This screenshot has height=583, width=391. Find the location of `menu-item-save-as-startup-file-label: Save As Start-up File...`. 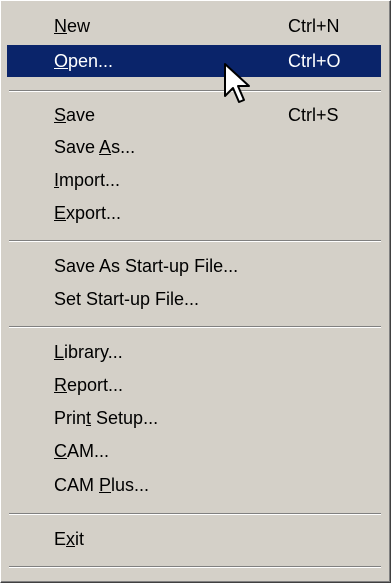

menu-item-save-as-startup-file-label: Save As Start-up File... is located at coordinates (146, 265).